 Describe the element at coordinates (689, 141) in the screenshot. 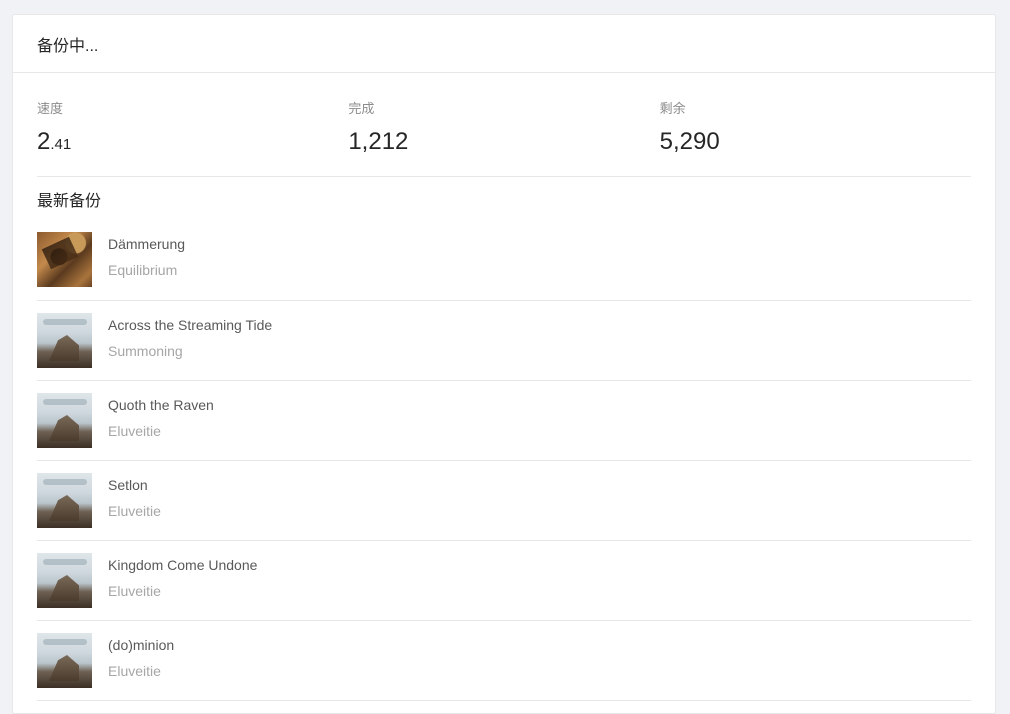

I see `stat-remaining-value: 5,290` at that location.